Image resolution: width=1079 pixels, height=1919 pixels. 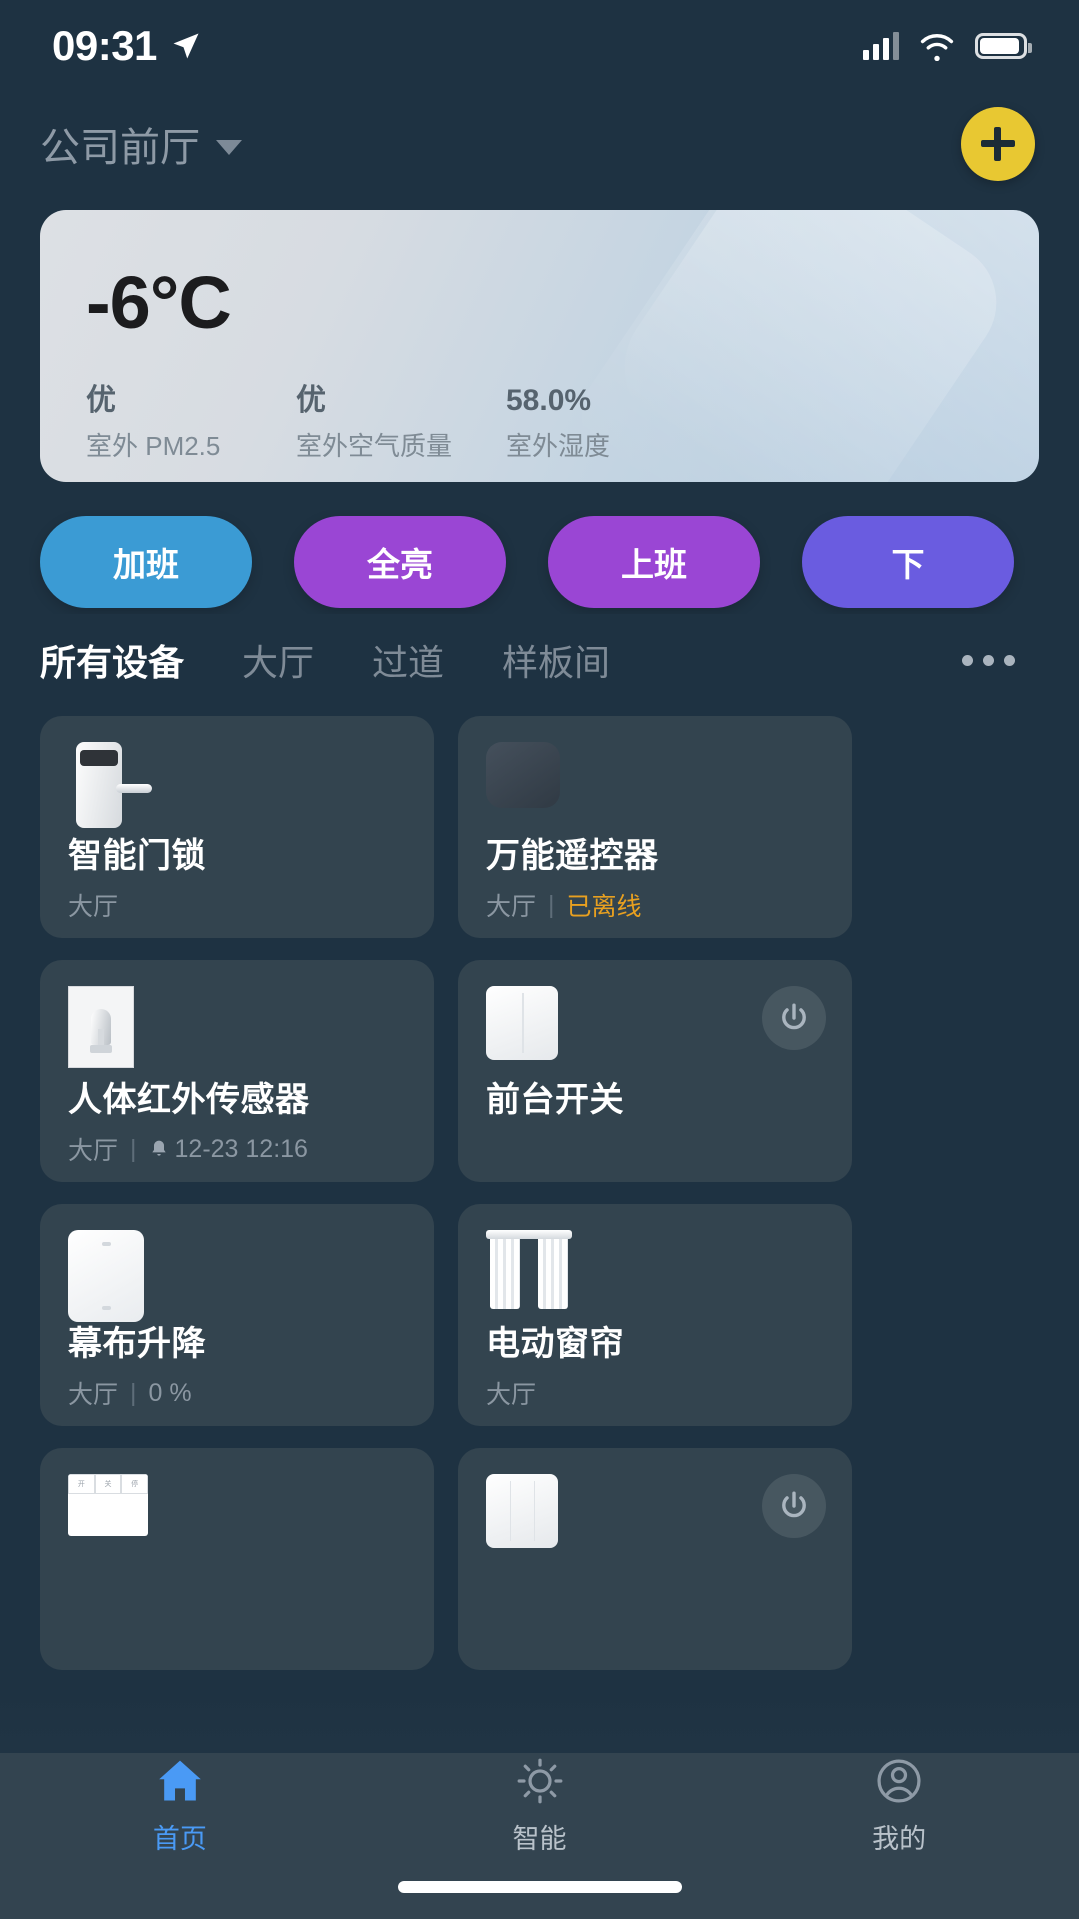 What do you see at coordinates (229, 147) in the screenshot?
I see `chevron-down-icon` at bounding box center [229, 147].